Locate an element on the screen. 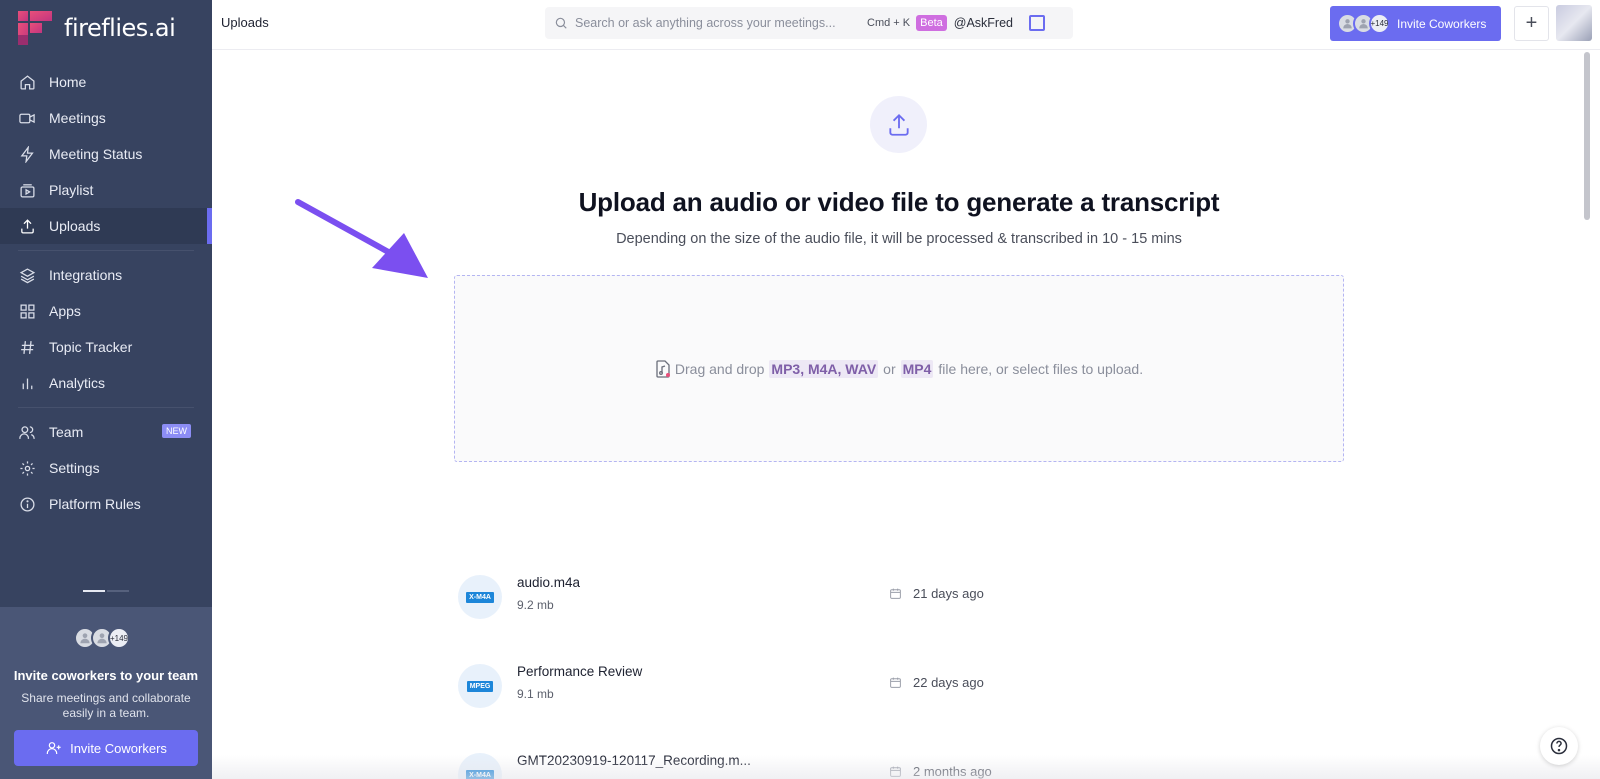 The width and height of the screenshot is (1600, 779). upload-icon is located at coordinates (898, 124).